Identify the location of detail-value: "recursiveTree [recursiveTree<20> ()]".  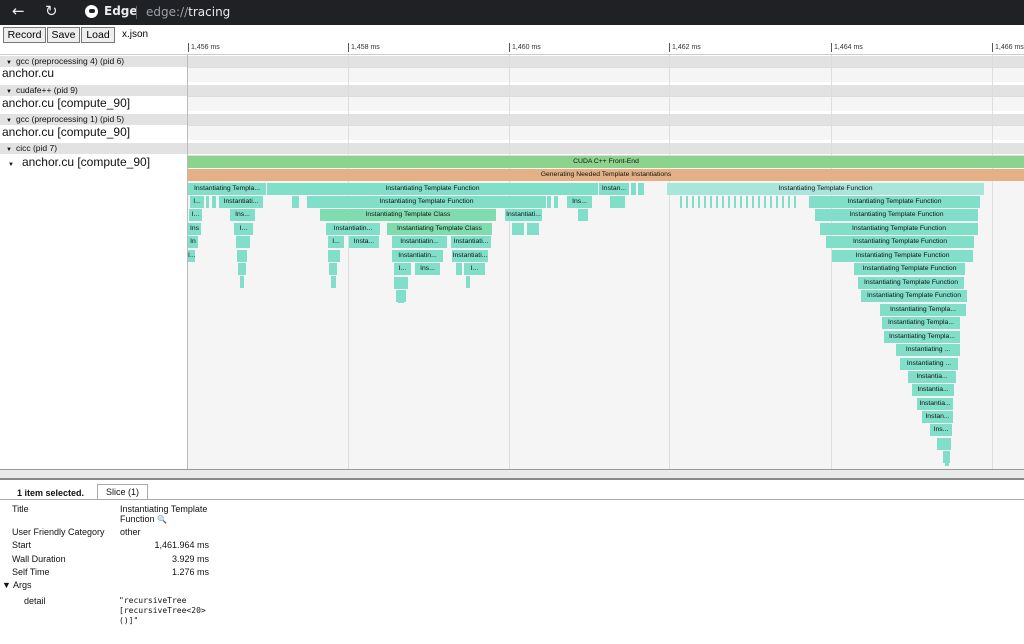
(162, 610).